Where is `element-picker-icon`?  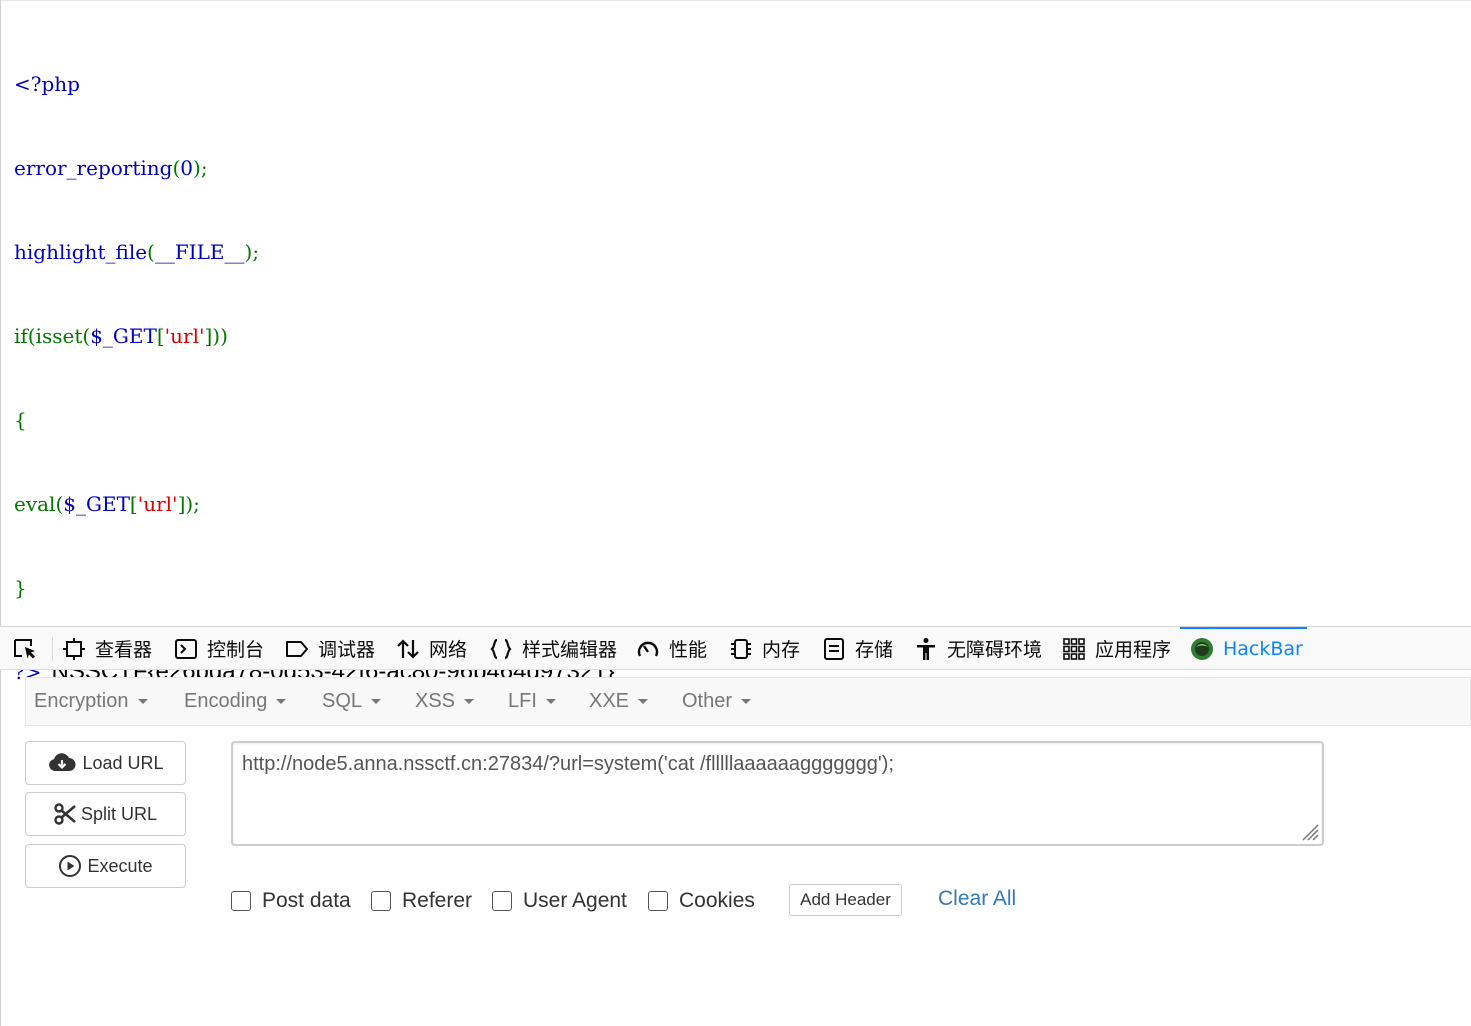 element-picker-icon is located at coordinates (27, 650).